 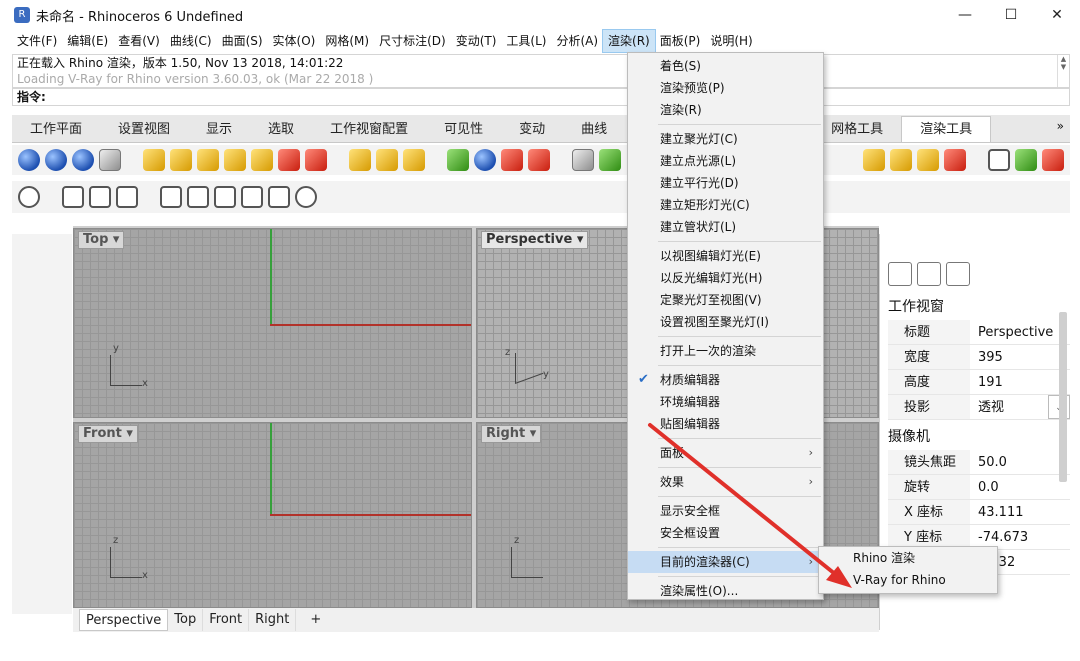 I want to click on viewport-tab-right: Right, so click(x=273, y=620).